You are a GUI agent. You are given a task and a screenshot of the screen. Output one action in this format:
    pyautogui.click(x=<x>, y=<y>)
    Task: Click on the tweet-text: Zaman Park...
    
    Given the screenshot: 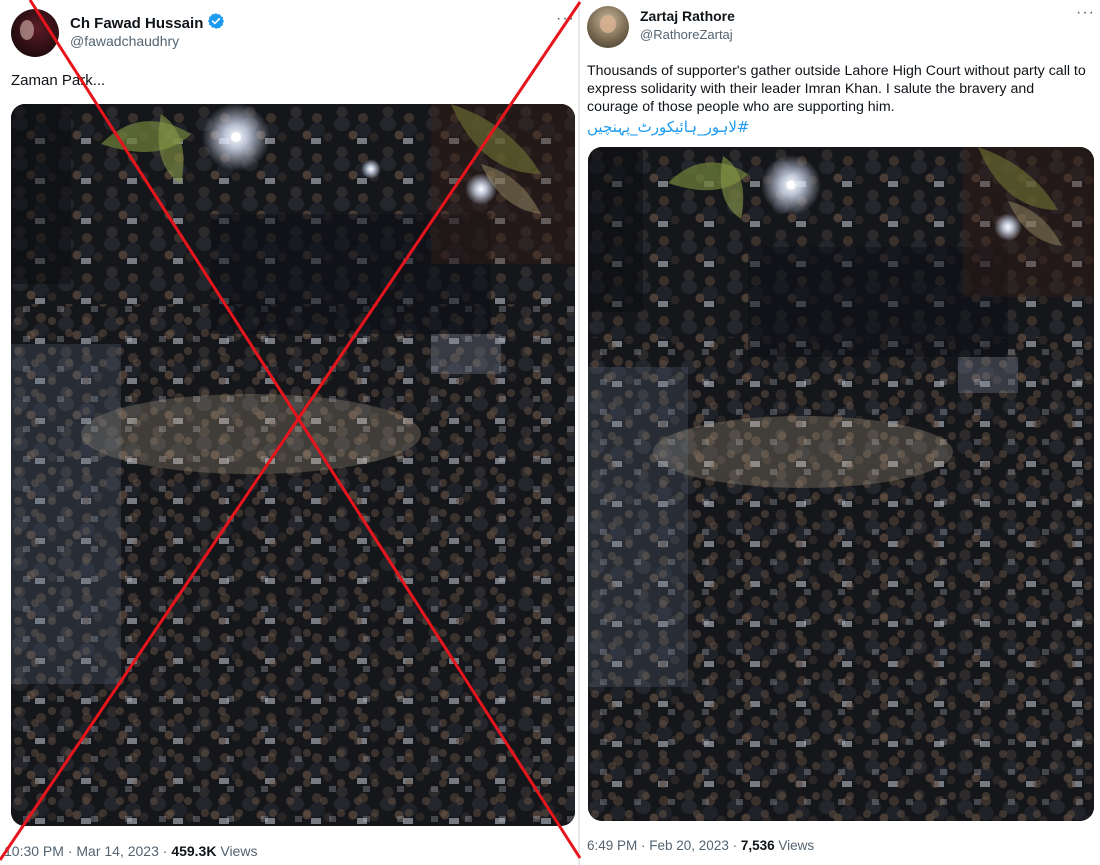 What is the action you would take?
    pyautogui.click(x=58, y=80)
    